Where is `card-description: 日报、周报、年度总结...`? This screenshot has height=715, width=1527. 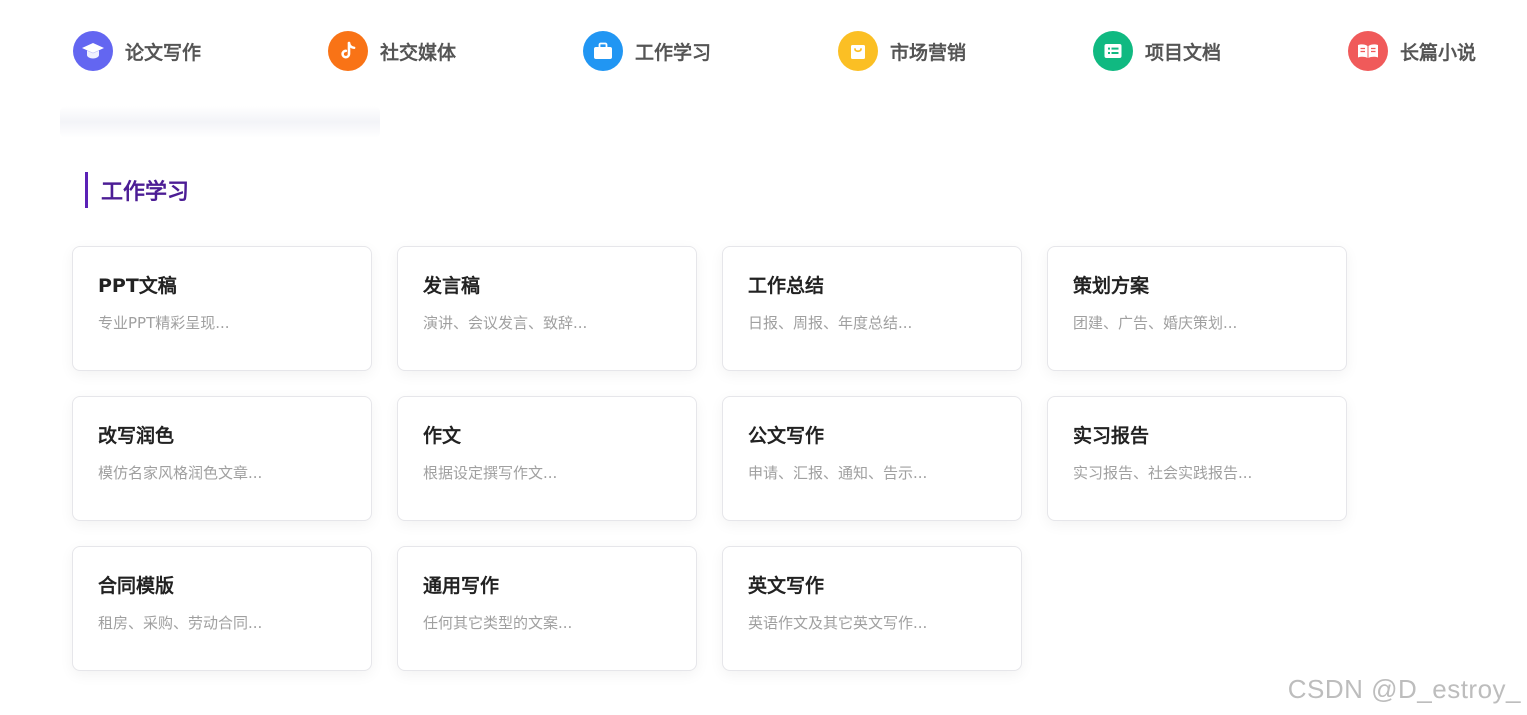 card-description: 日报、周报、年度总结... is located at coordinates (830, 323).